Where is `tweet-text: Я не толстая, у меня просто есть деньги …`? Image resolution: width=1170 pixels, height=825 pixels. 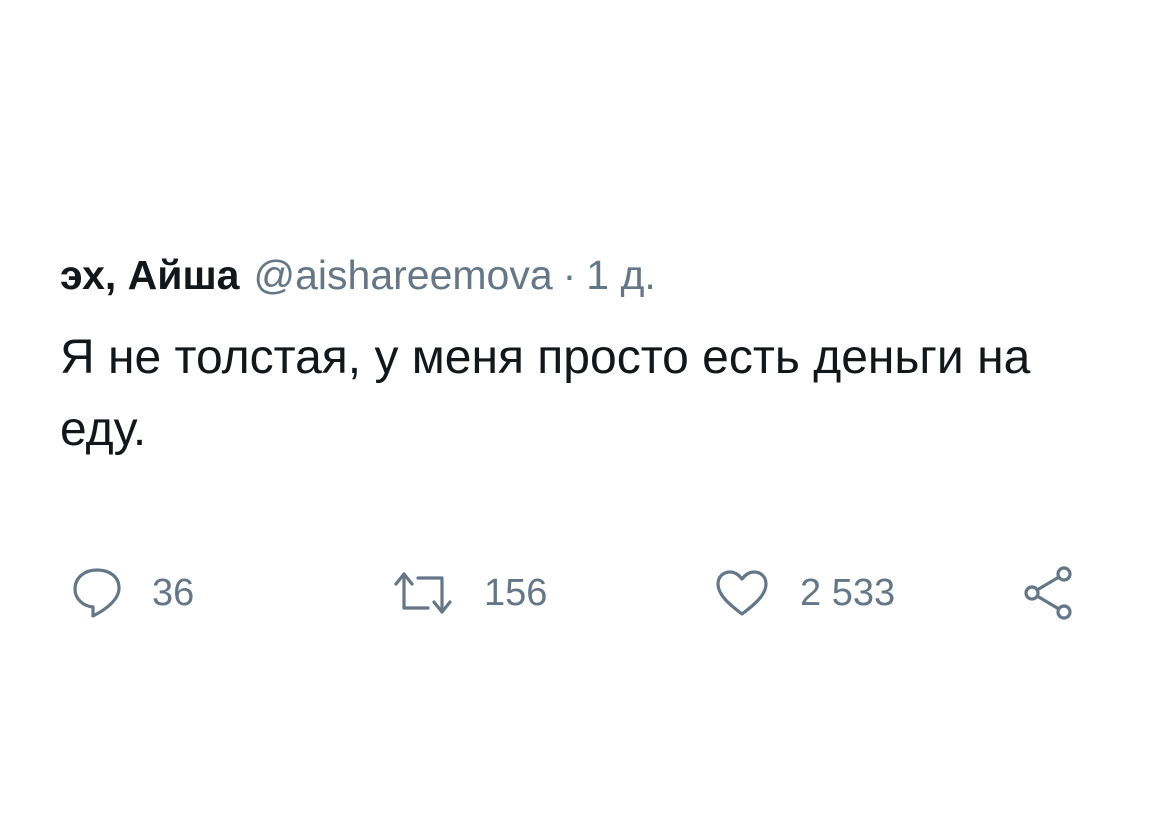 tweet-text: Я не толстая, у меня просто есть деньги … is located at coordinates (545, 393).